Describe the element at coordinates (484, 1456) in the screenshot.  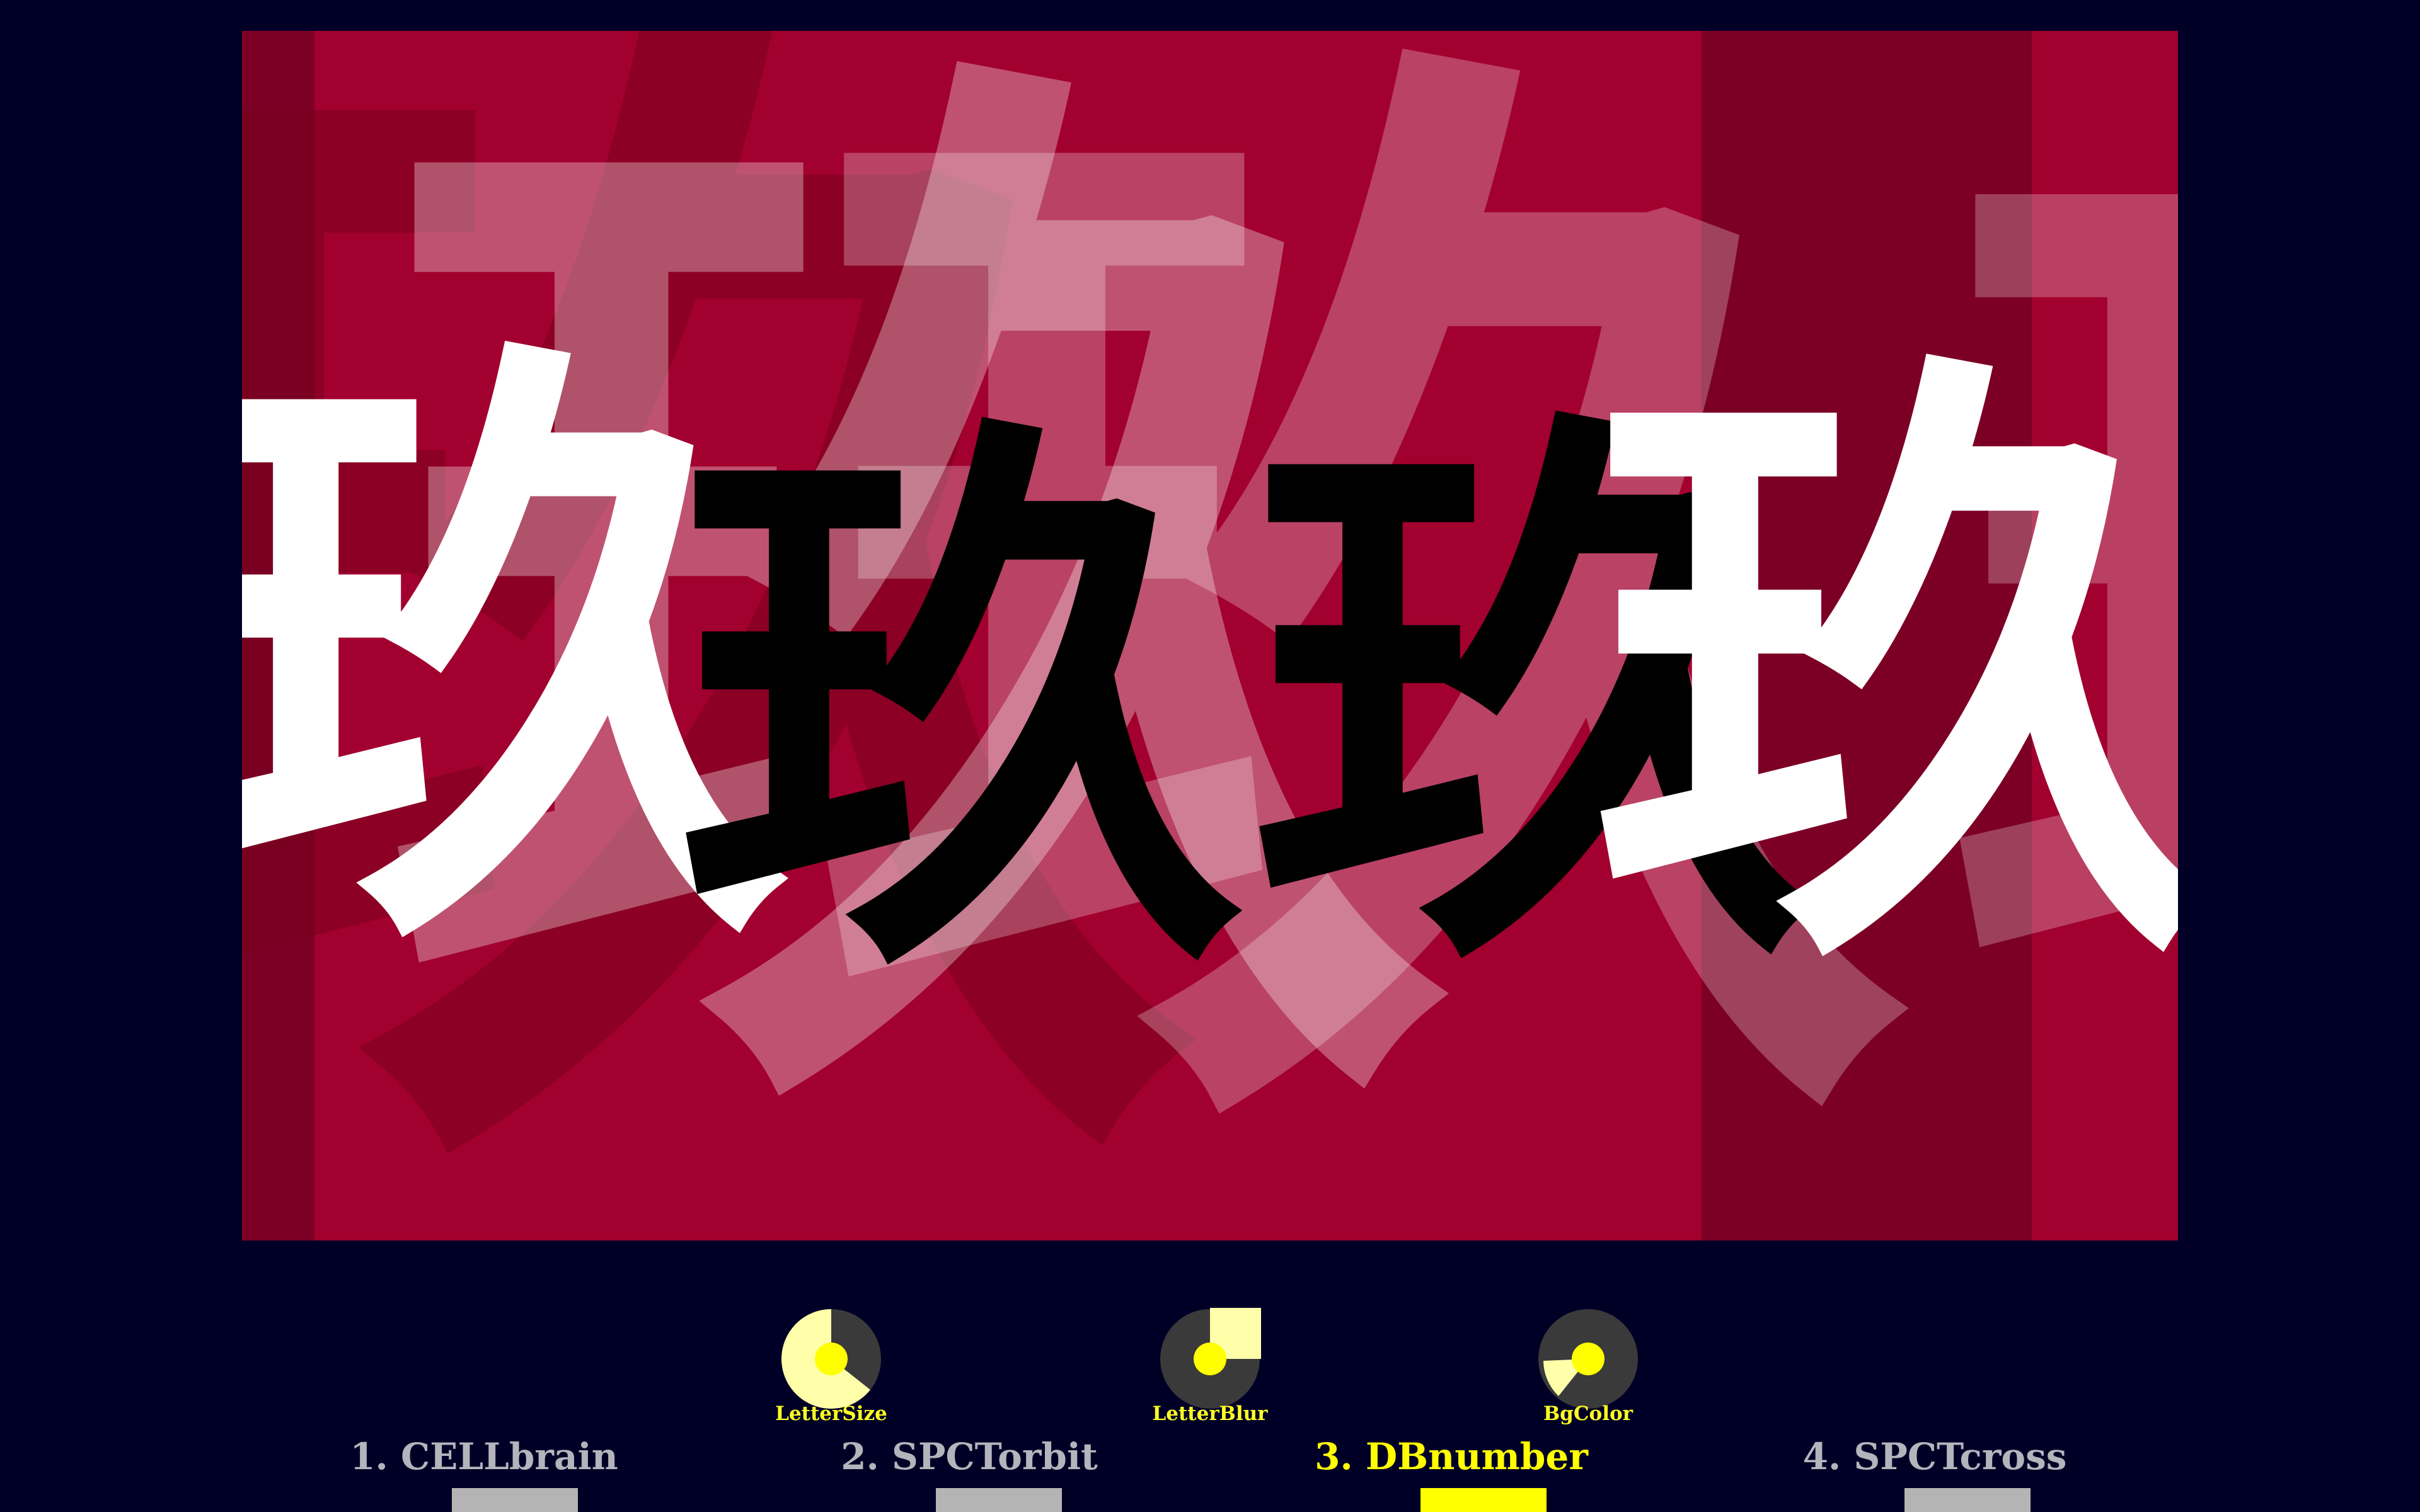
I see `tab-cellbrain: 1. CELLbrain` at that location.